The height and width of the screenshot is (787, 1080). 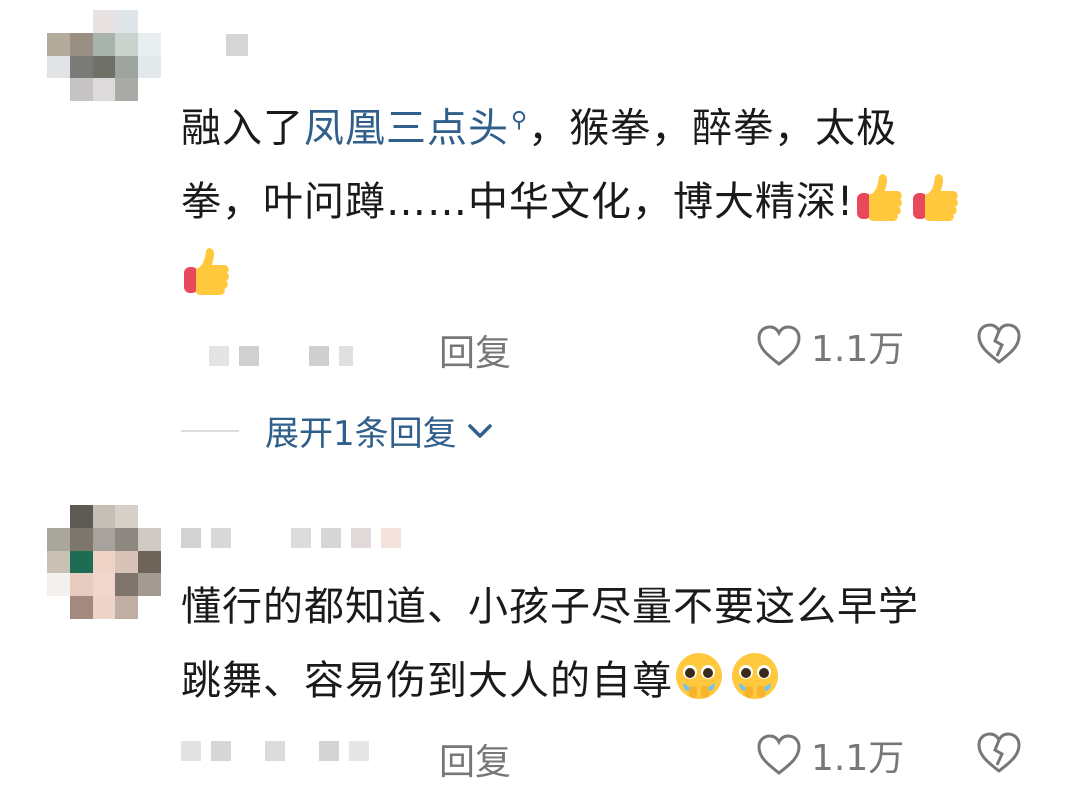 I want to click on search-icon: ⚲, so click(x=519, y=120).